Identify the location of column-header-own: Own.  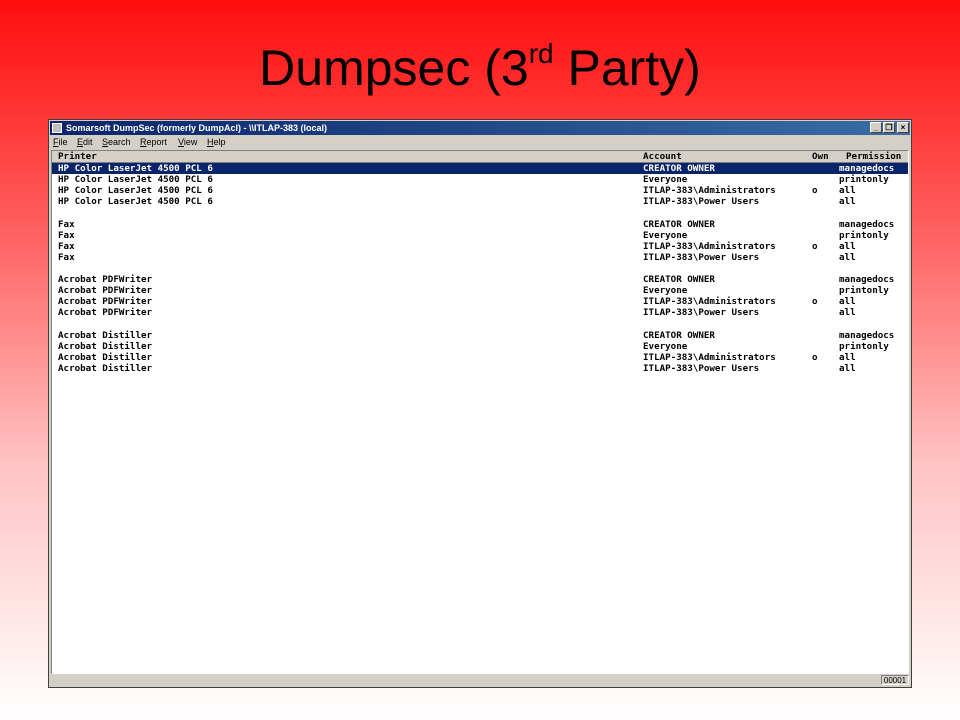
(820, 156).